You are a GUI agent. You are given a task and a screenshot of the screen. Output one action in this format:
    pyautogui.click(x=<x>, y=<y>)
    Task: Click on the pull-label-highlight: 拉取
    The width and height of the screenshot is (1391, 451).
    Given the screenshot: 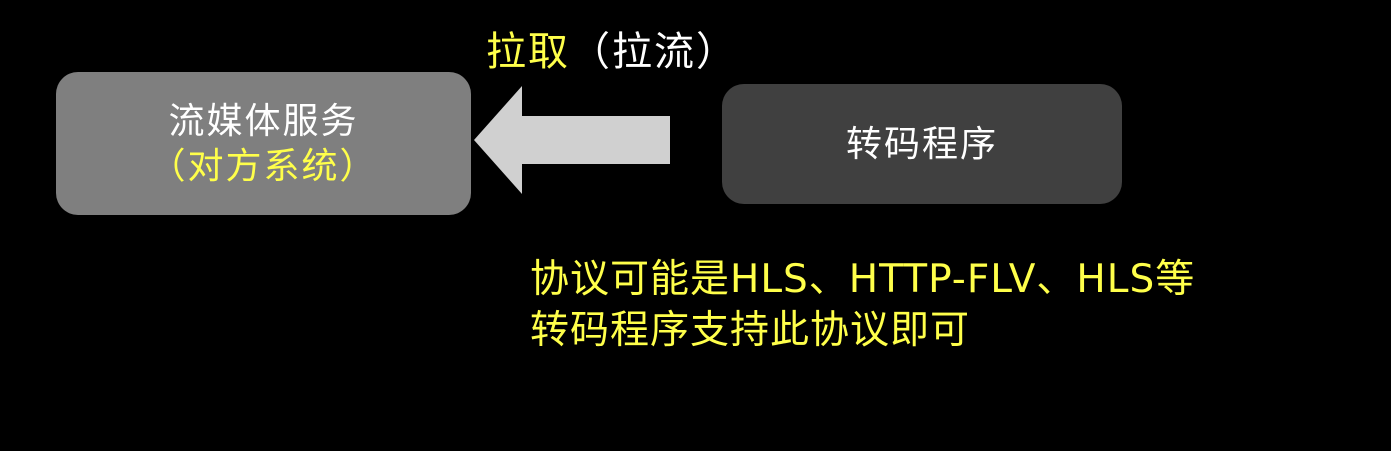 What is the action you would take?
    pyautogui.click(x=528, y=52)
    